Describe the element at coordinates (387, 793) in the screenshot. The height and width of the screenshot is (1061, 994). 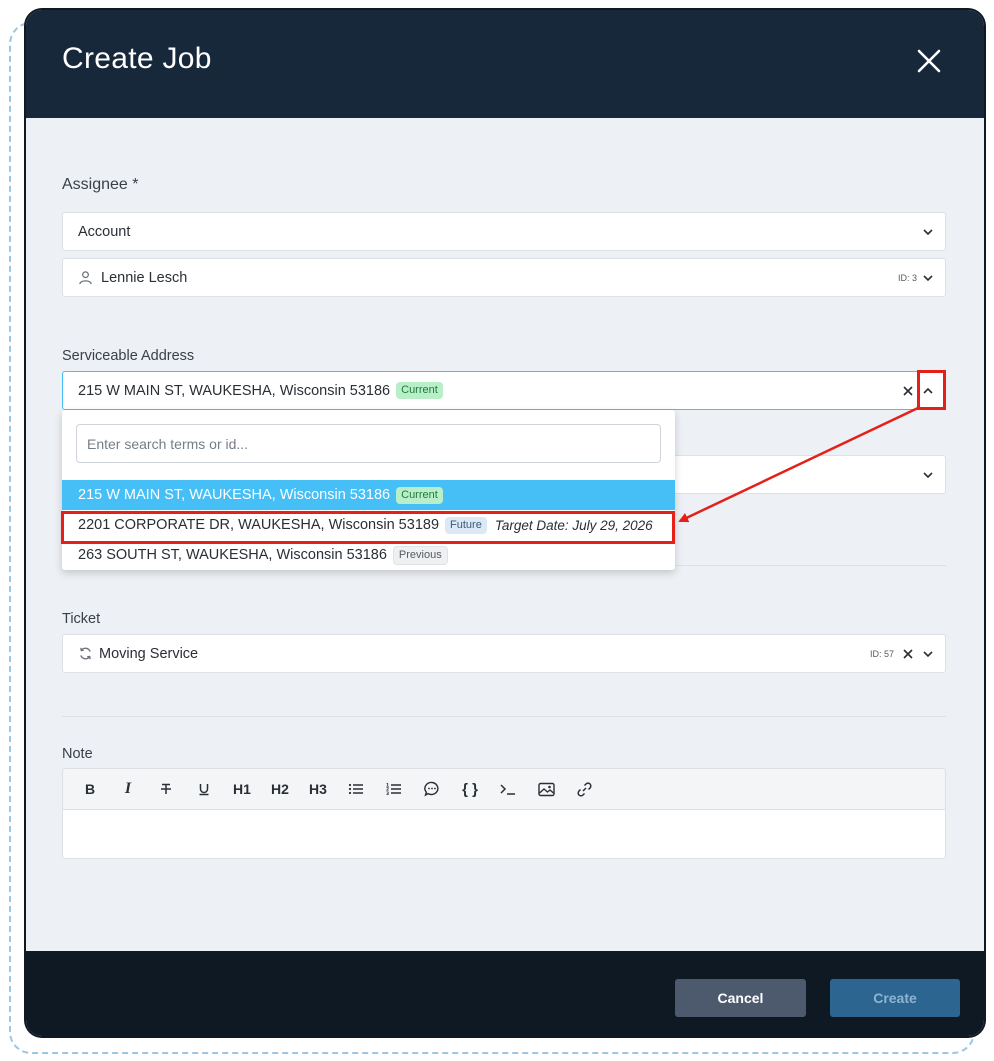
I see `svg-text: 3` at that location.